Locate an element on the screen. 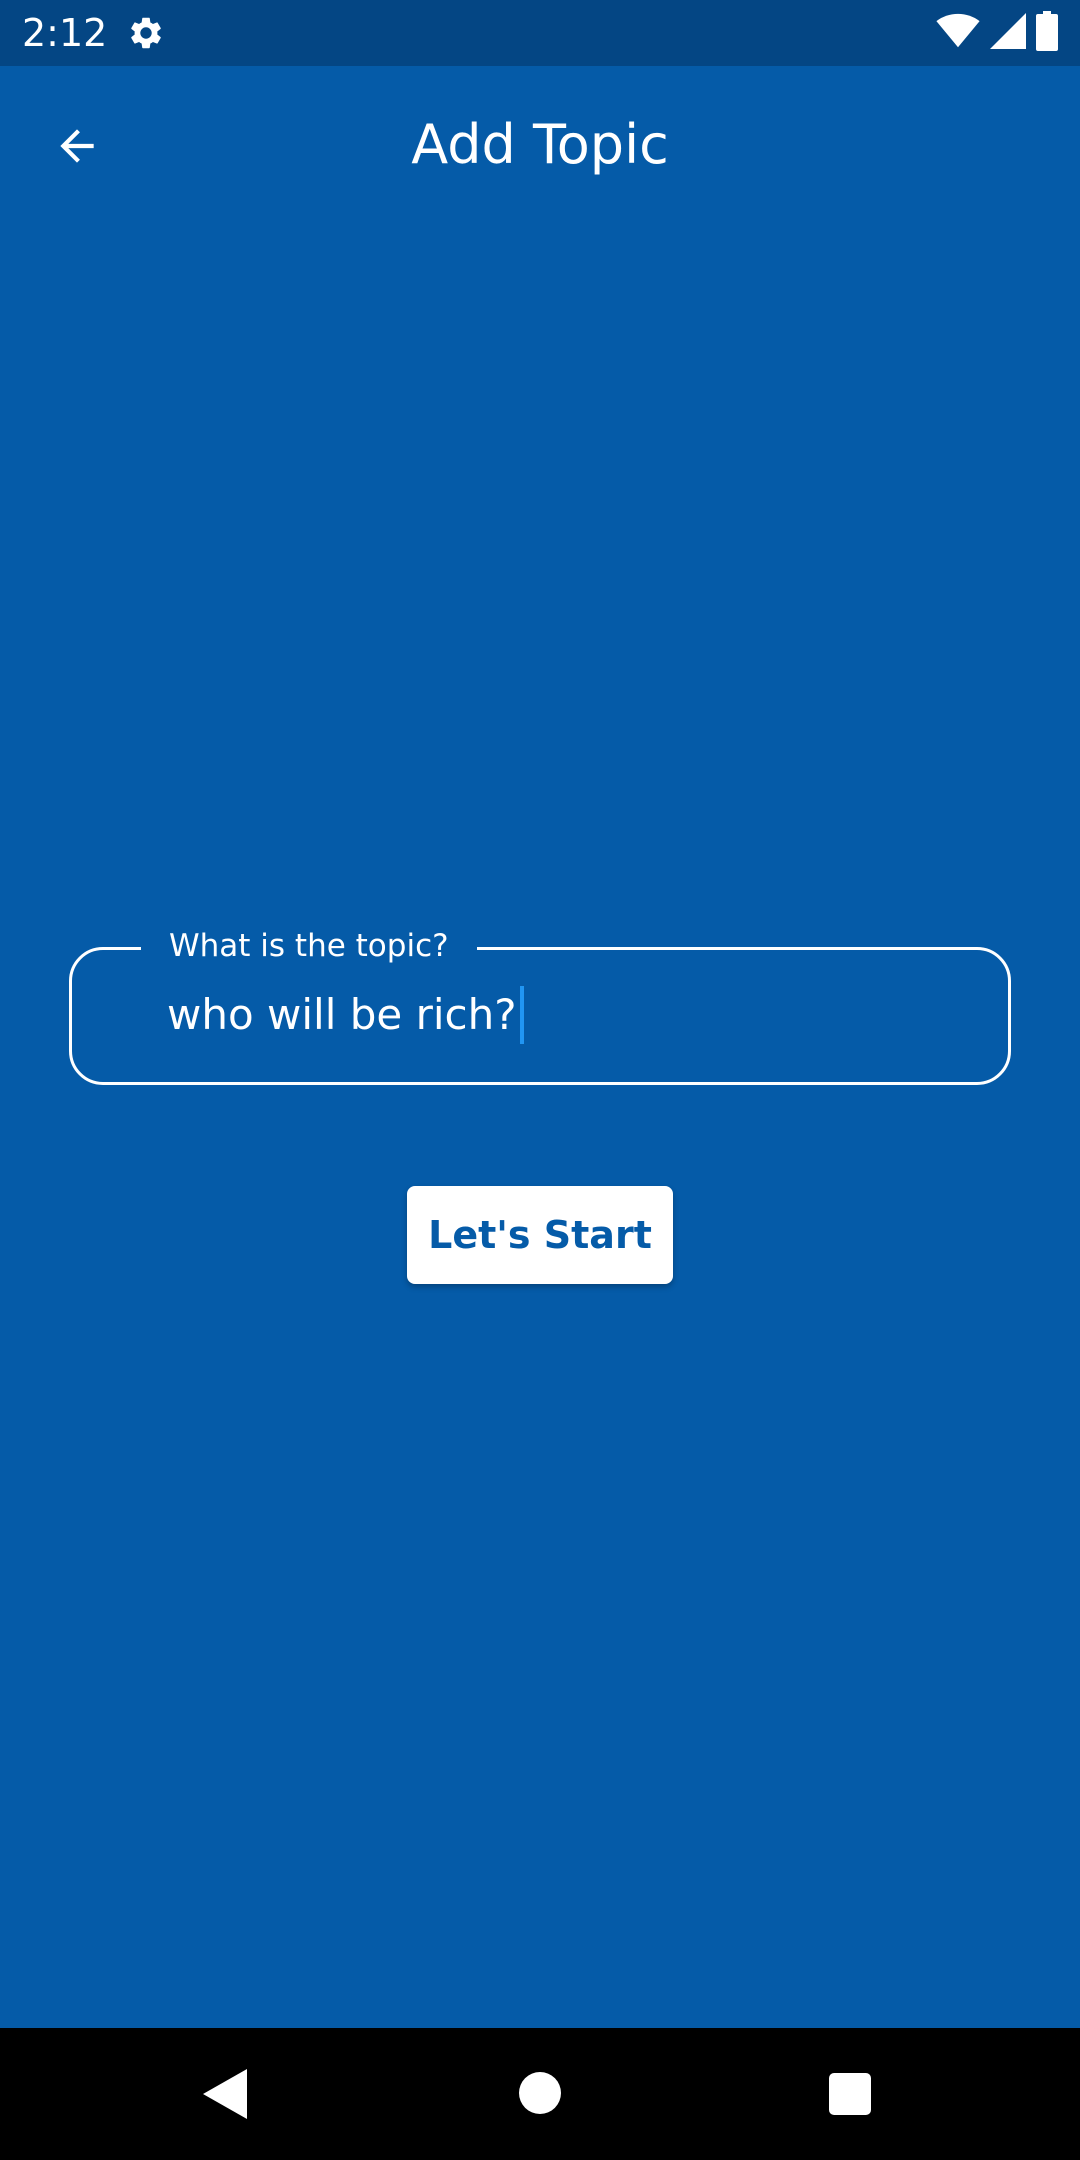 This screenshot has width=1080, height=2160. status-icons is located at coordinates (997, 33).